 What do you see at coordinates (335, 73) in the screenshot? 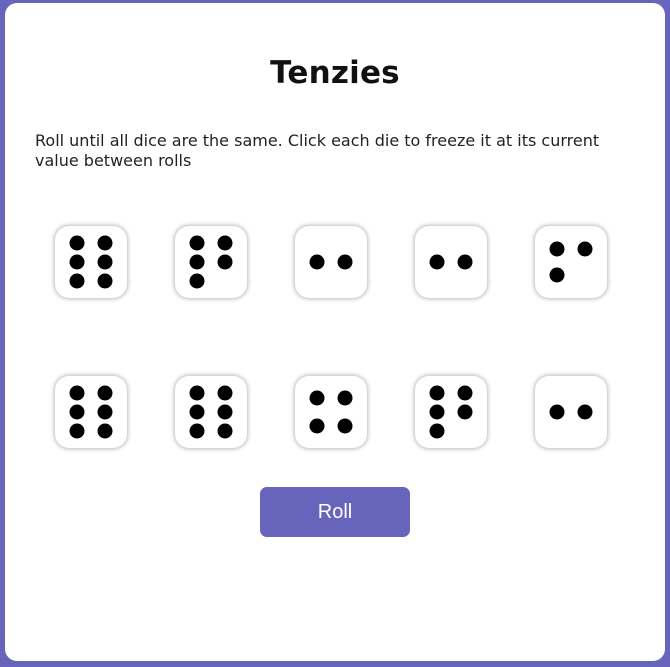
I see `page-title: Tenzies` at bounding box center [335, 73].